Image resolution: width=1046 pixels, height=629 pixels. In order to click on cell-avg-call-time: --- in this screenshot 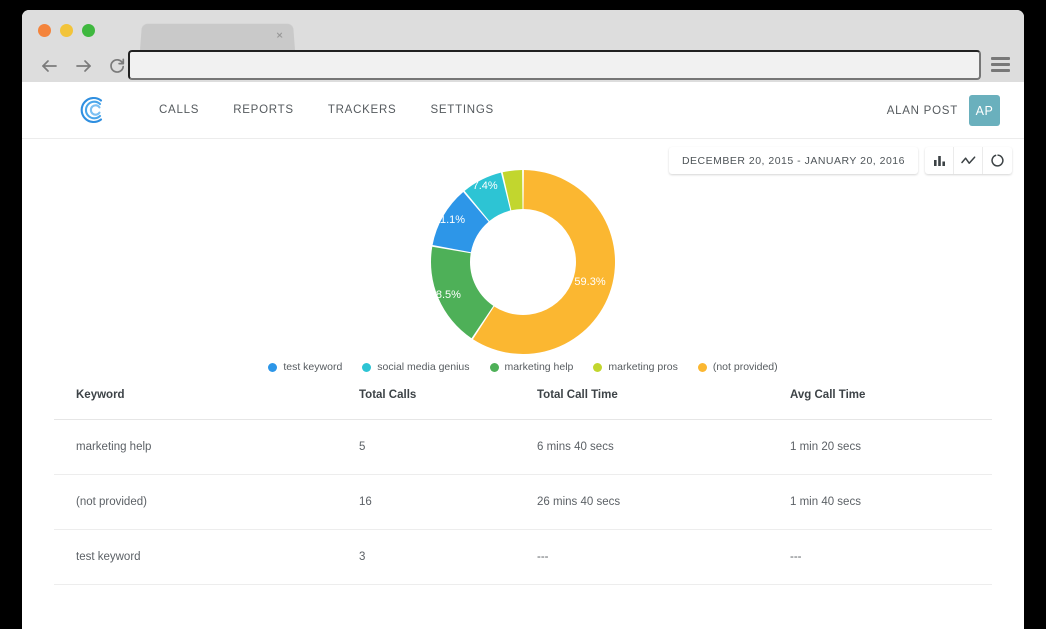, I will do `click(891, 557)`.